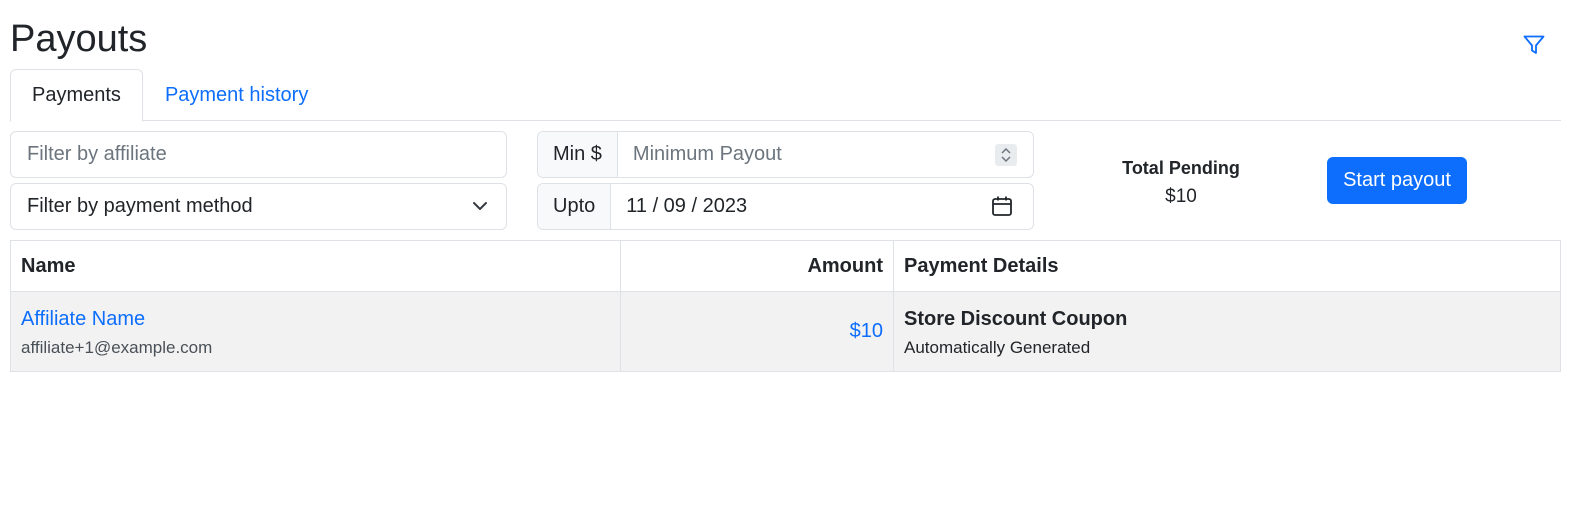  What do you see at coordinates (1006, 155) in the screenshot?
I see `number-spinner-icon` at bounding box center [1006, 155].